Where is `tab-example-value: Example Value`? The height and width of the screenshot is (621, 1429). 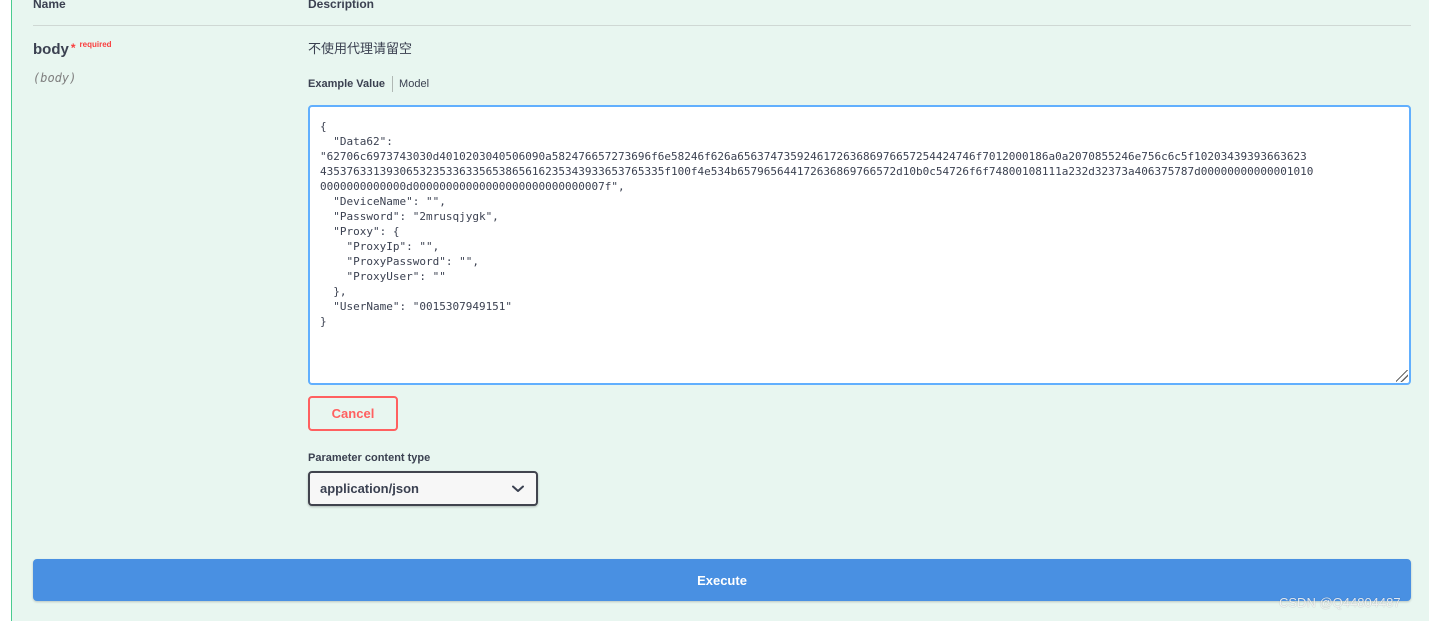
tab-example-value: Example Value is located at coordinates (346, 84).